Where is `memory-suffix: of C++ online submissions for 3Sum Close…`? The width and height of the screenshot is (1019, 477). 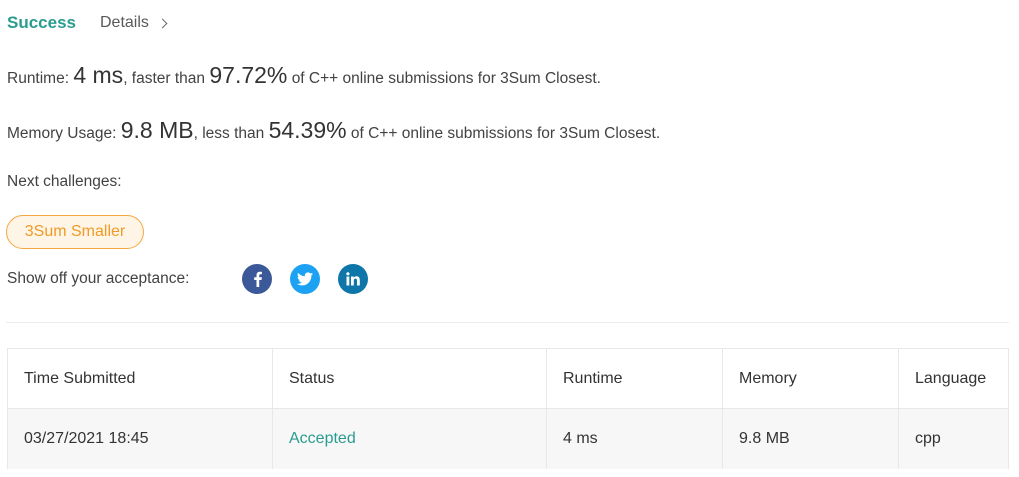
memory-suffix: of C++ online submissions for 3Sum Close… is located at coordinates (505, 133).